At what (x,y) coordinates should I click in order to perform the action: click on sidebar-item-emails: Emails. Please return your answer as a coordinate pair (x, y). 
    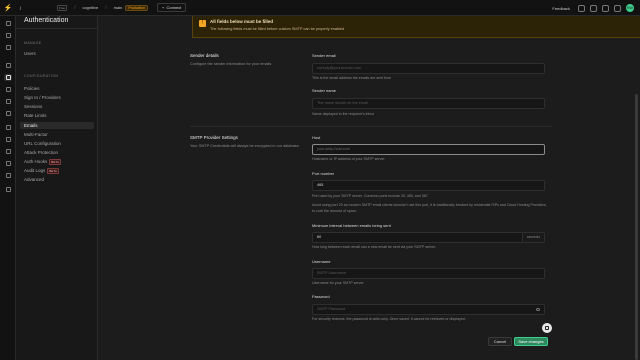
    Looking at the image, I should click on (57, 125).